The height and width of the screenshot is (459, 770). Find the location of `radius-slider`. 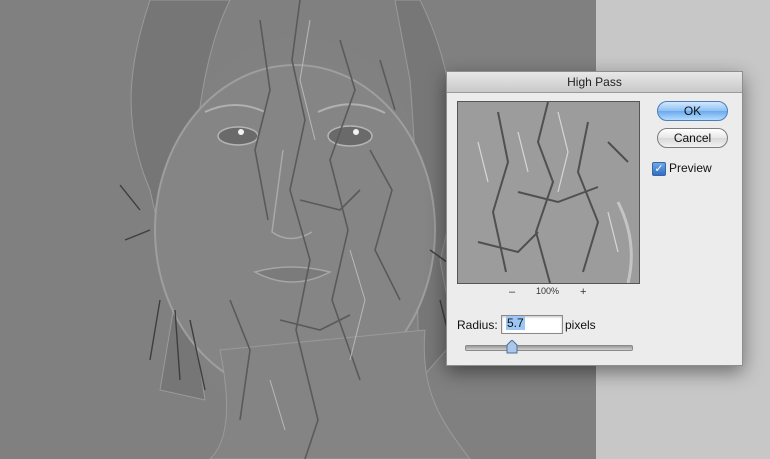

radius-slider is located at coordinates (549, 348).